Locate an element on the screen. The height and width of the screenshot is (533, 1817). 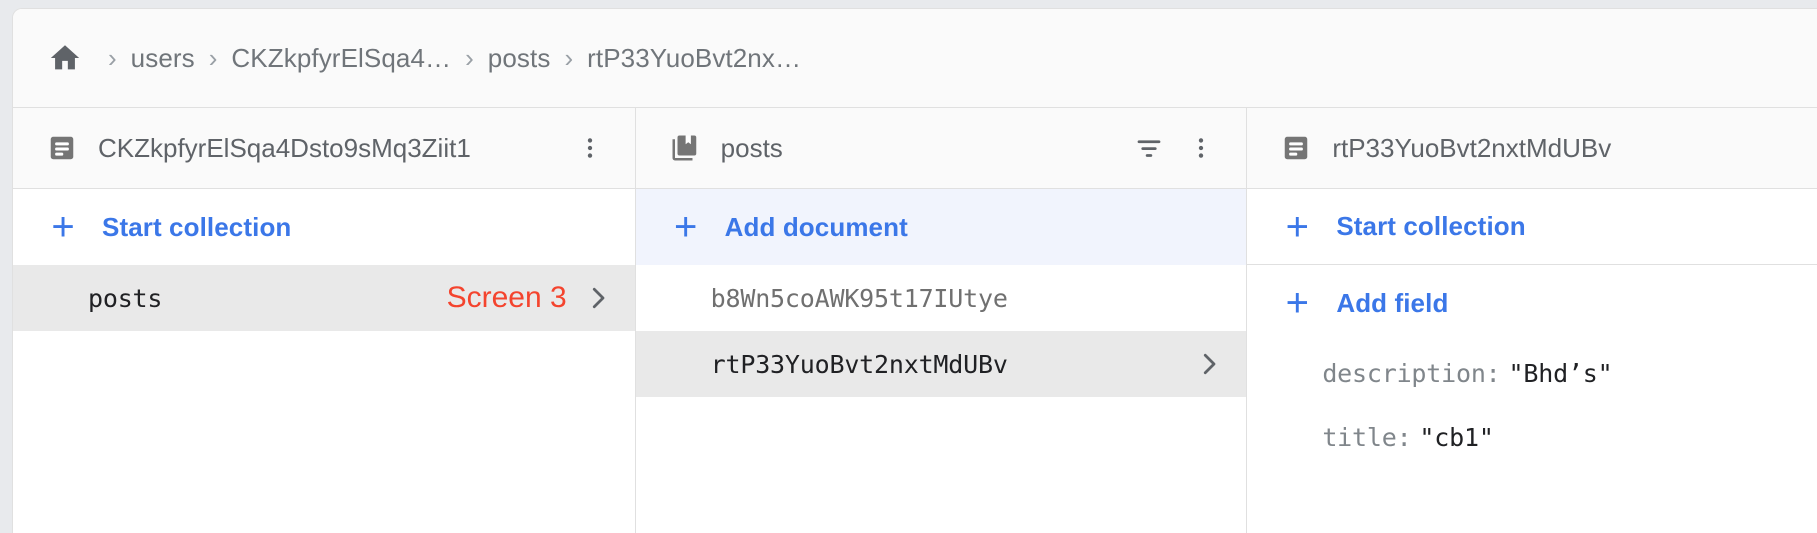
document-id: rtP33YuoBvt2nxtMdUBv is located at coordinates (859, 364).